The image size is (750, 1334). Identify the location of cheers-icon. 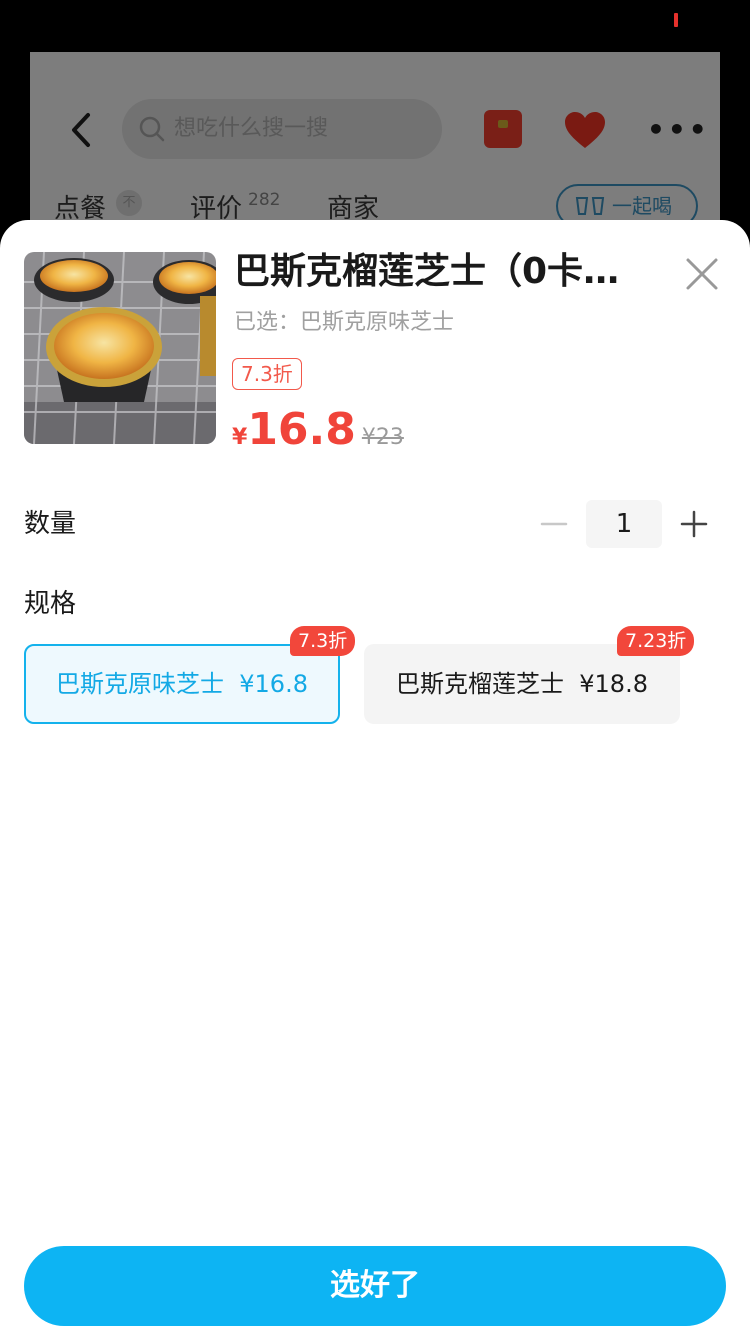
(590, 206).